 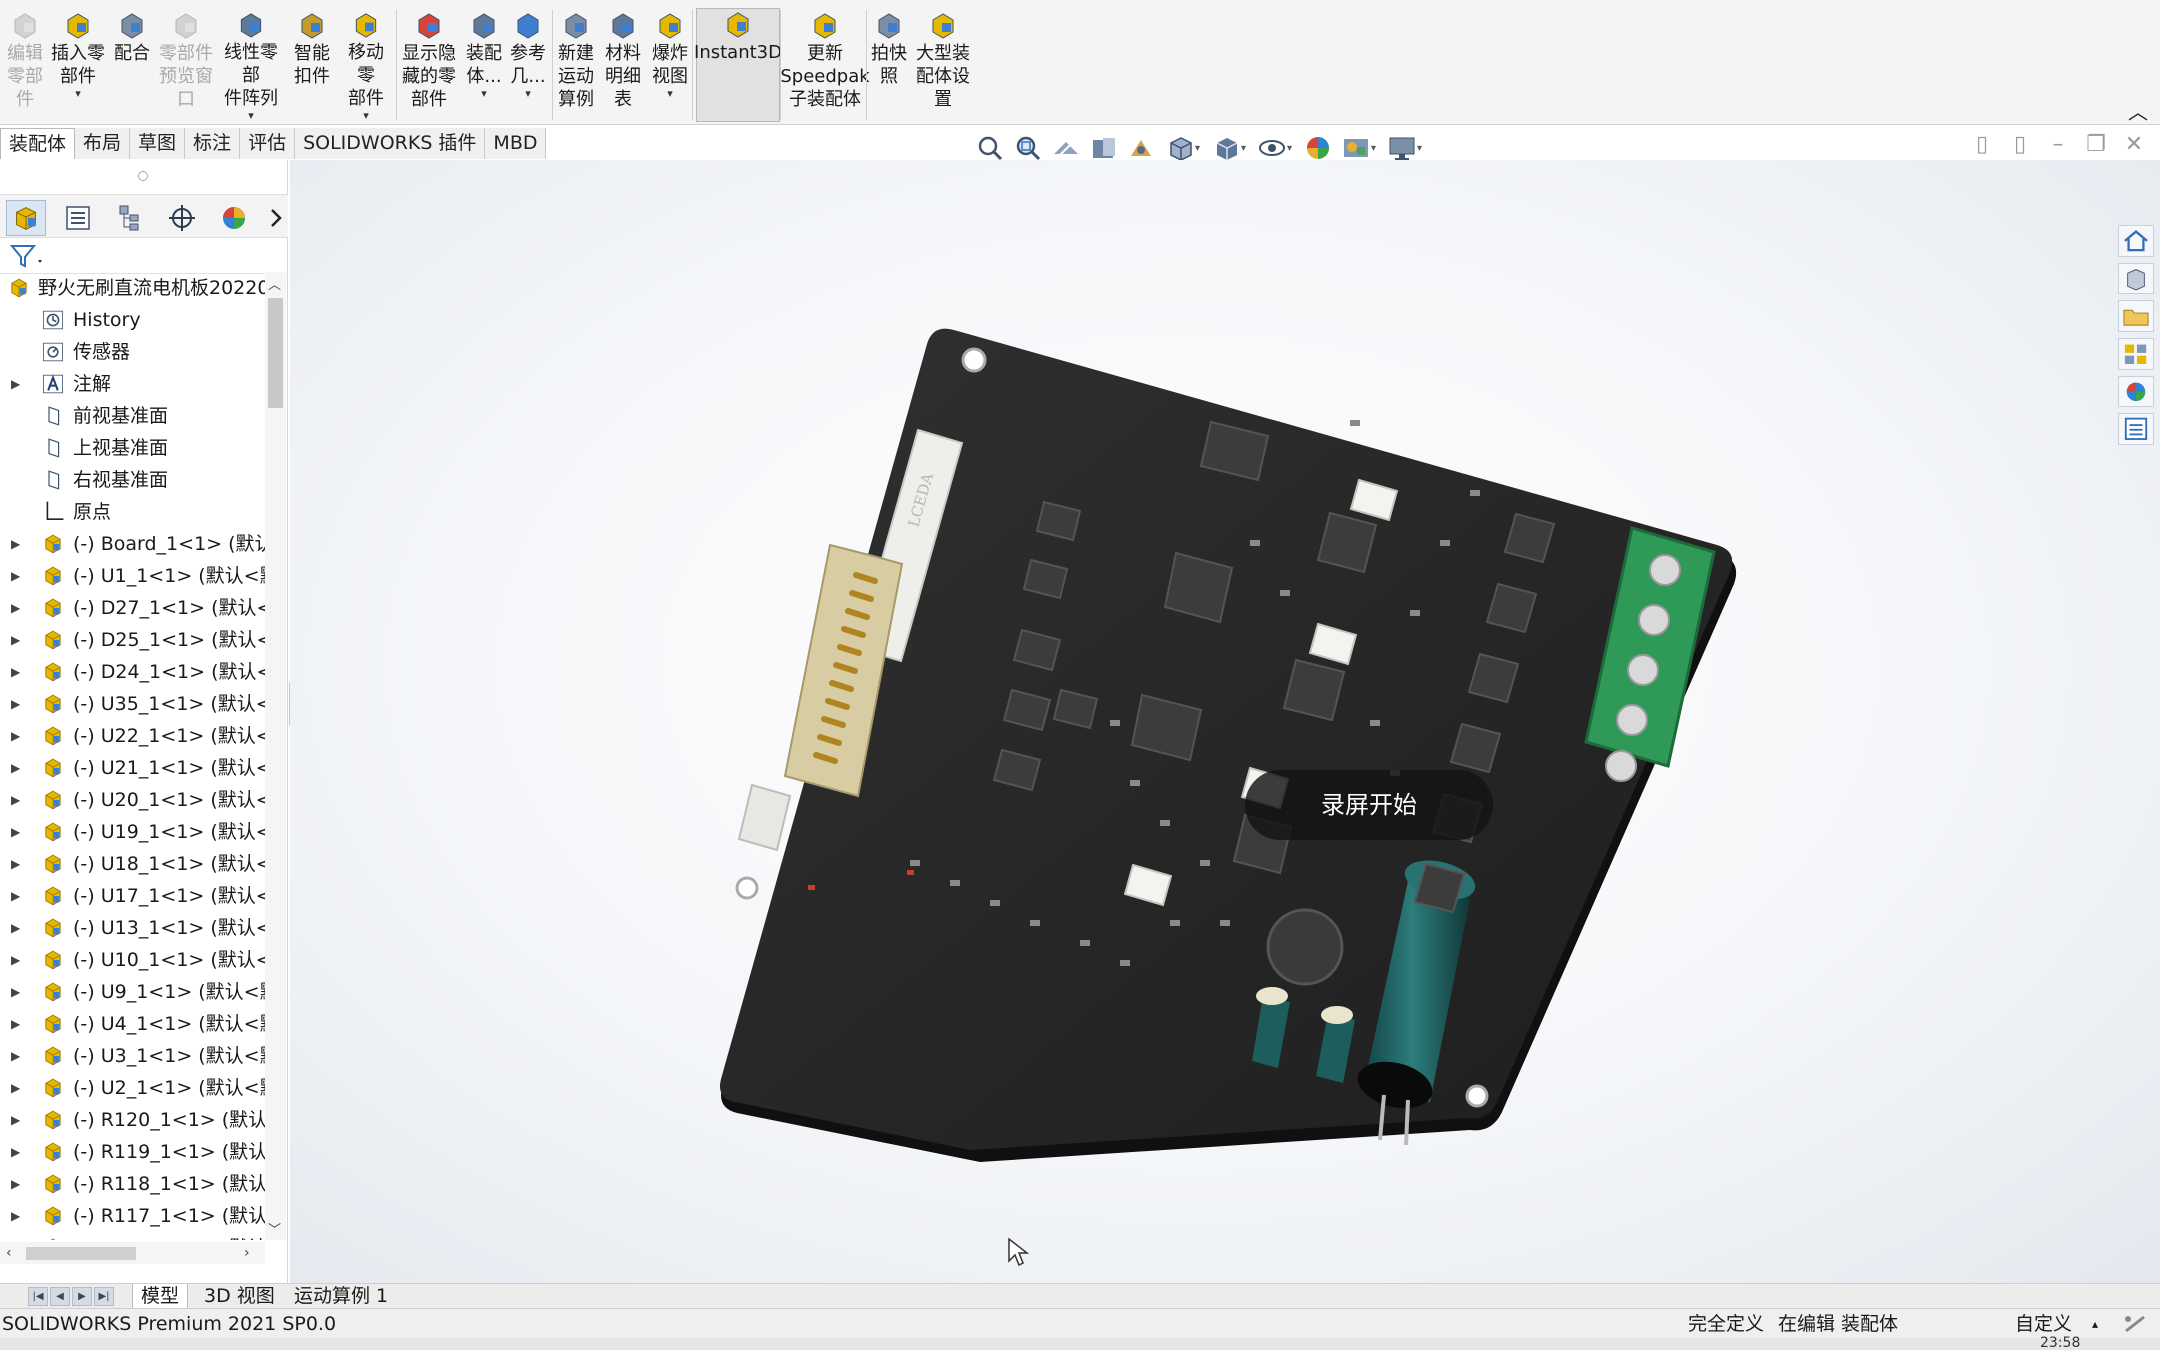 What do you see at coordinates (2136, 278) in the screenshot?
I see `design-library-icon` at bounding box center [2136, 278].